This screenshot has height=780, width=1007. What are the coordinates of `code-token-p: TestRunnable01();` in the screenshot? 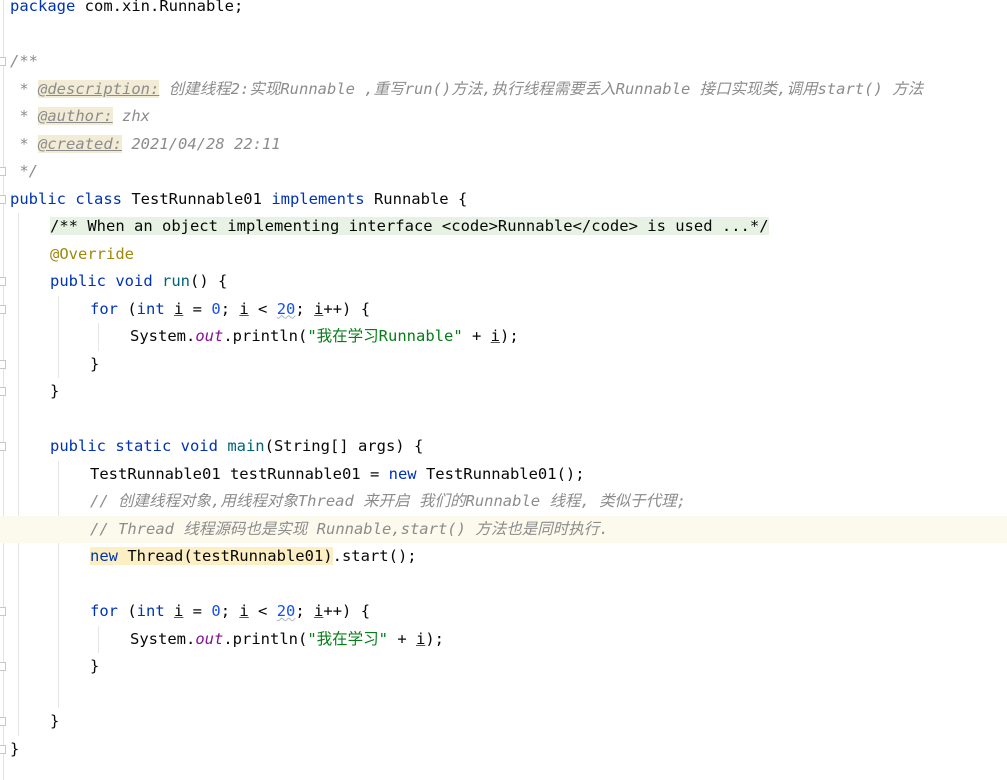 It's located at (505, 473).